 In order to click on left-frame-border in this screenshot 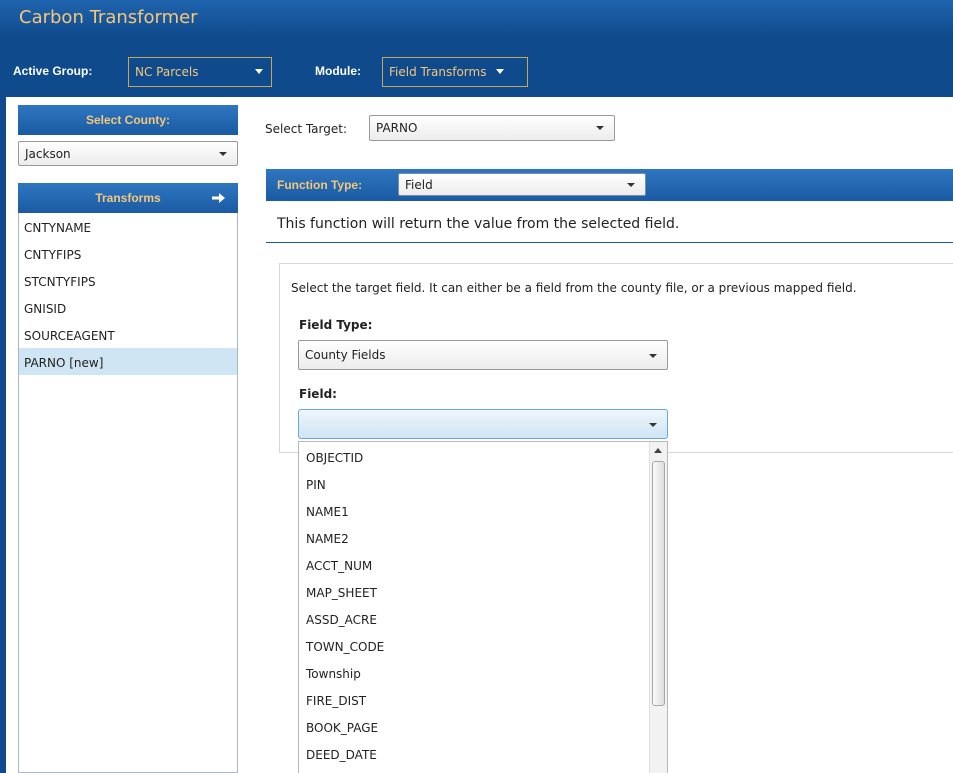, I will do `click(3, 435)`.